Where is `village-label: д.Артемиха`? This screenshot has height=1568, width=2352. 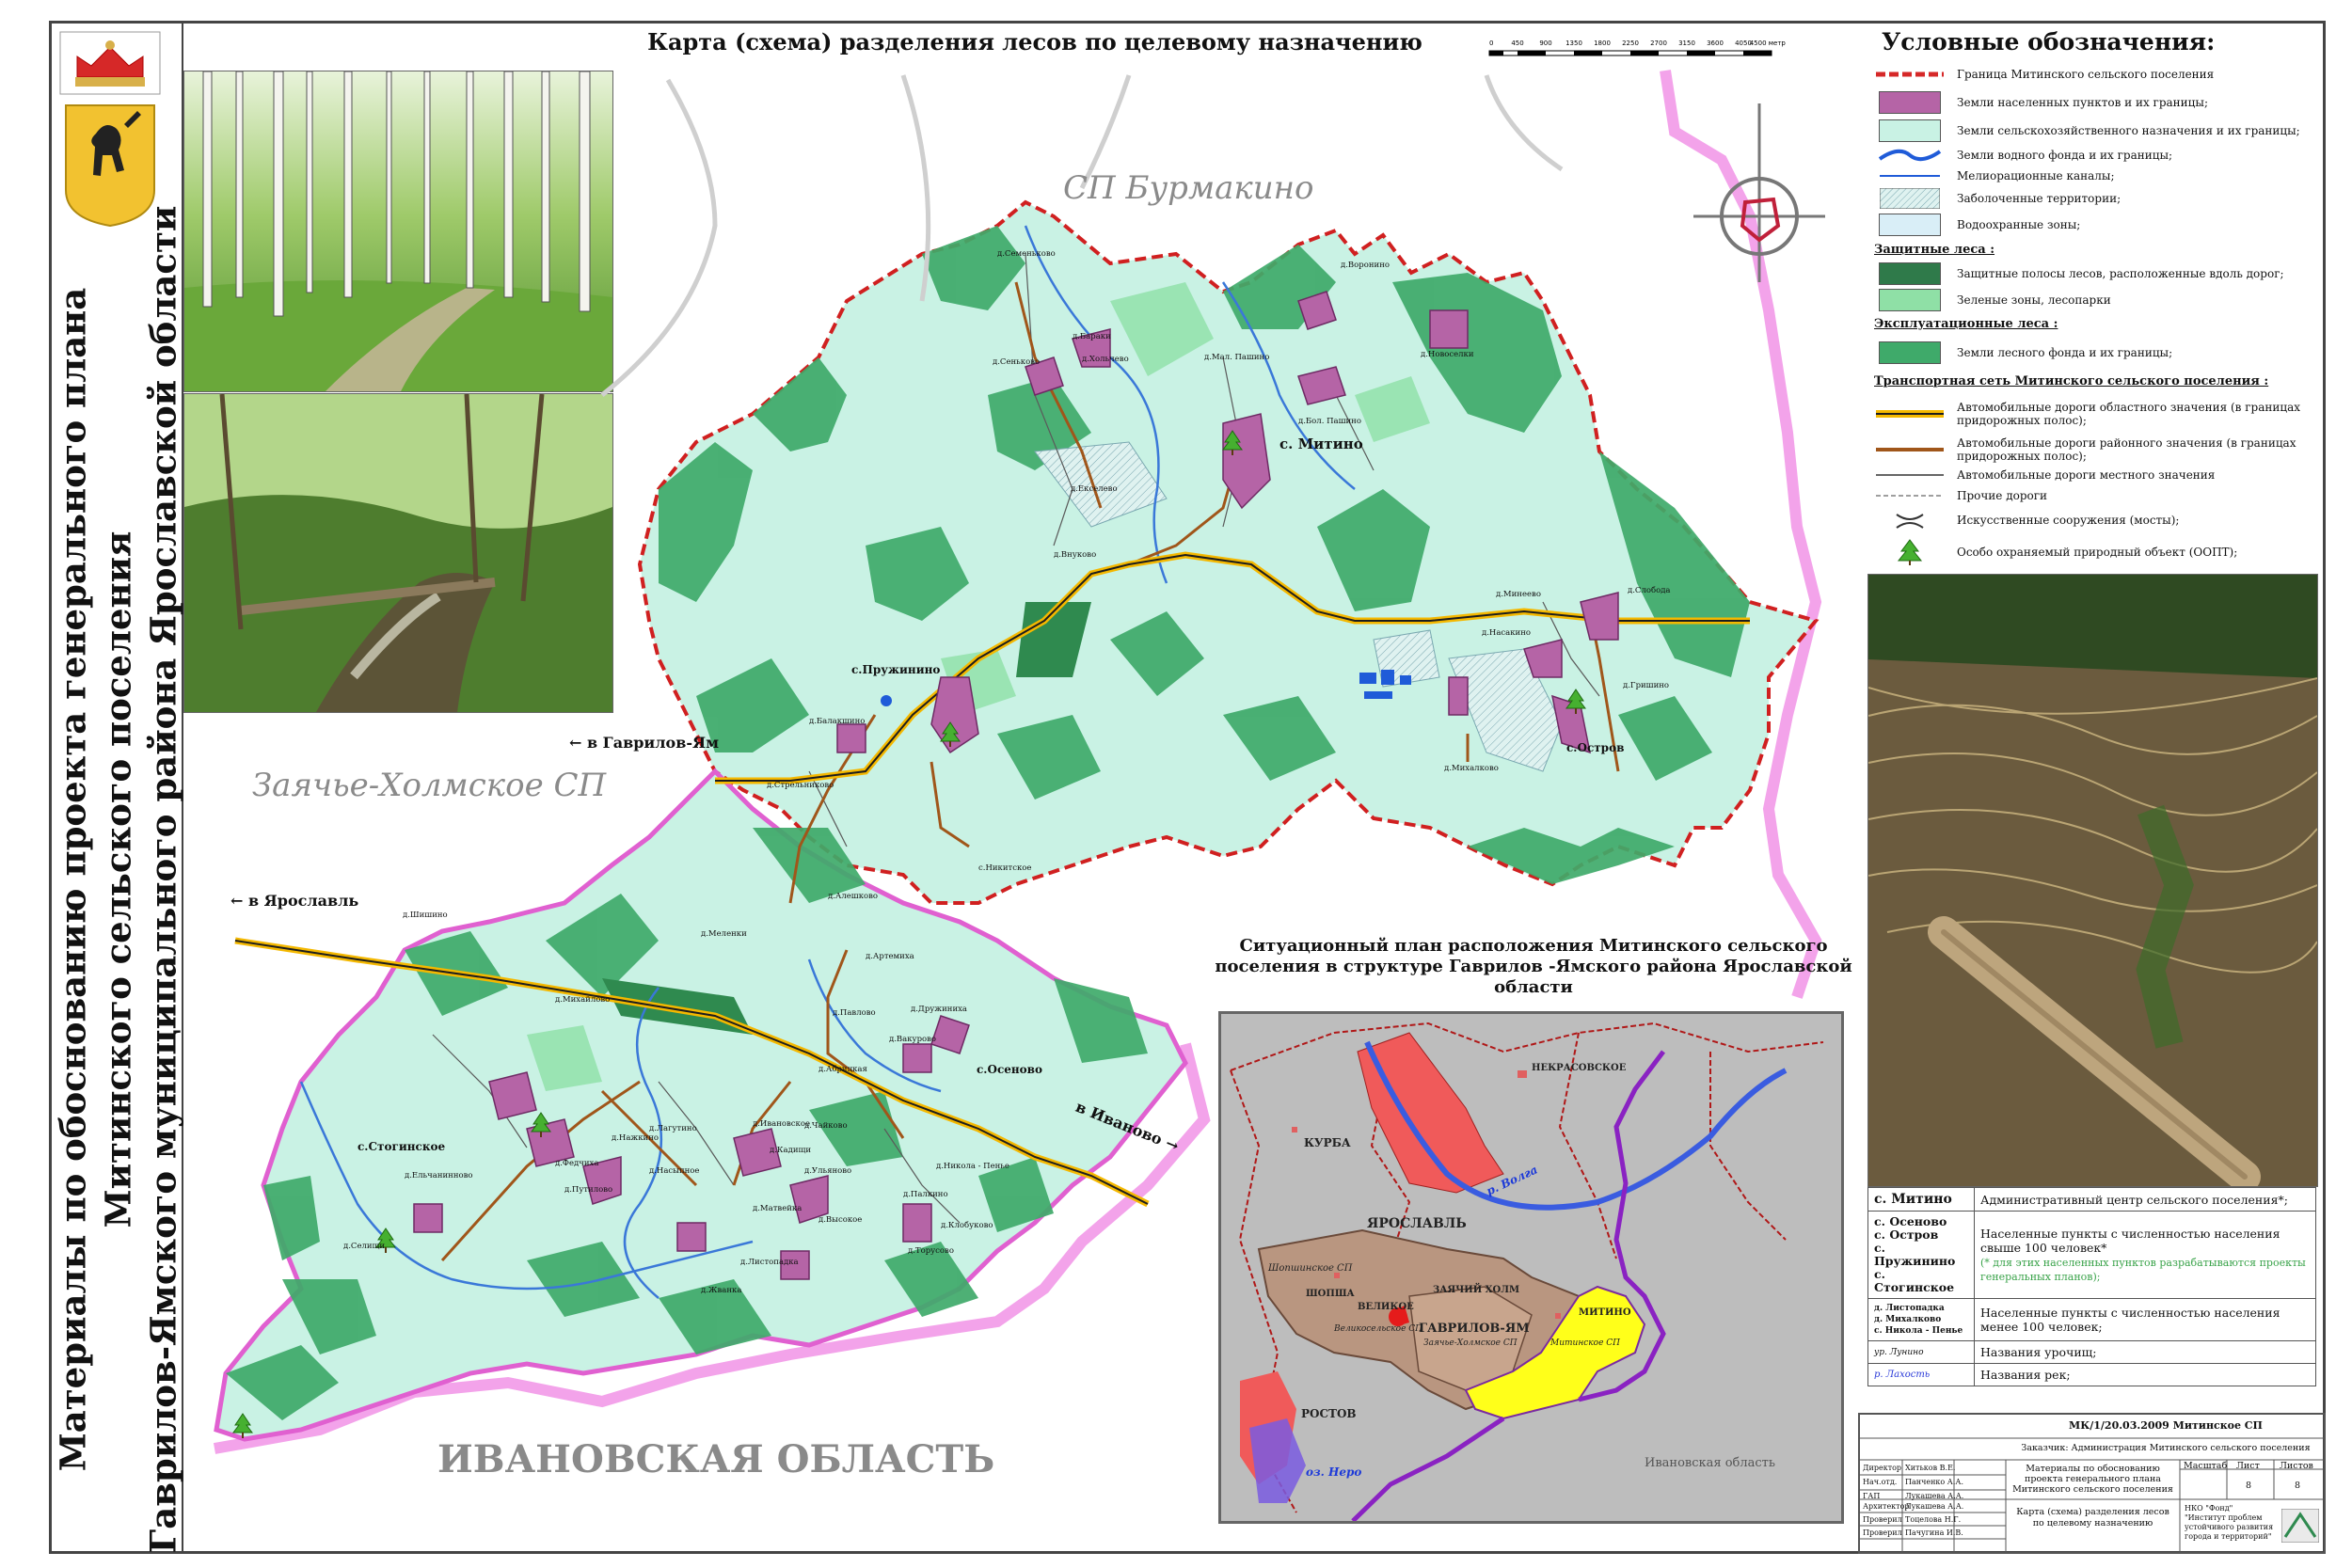 village-label: д.Артемиха is located at coordinates (890, 957).